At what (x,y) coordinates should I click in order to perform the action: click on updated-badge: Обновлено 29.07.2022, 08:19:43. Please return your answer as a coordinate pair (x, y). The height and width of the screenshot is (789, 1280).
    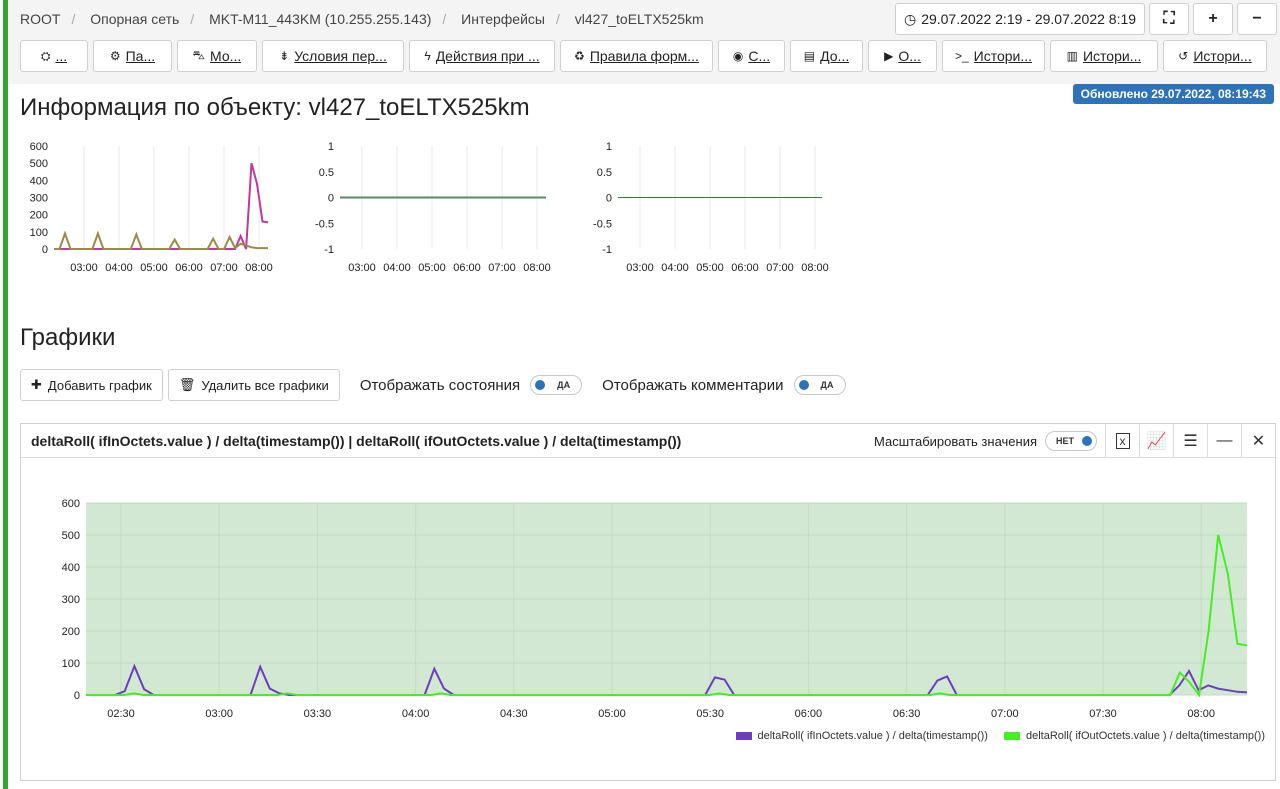
    Looking at the image, I should click on (1173, 94).